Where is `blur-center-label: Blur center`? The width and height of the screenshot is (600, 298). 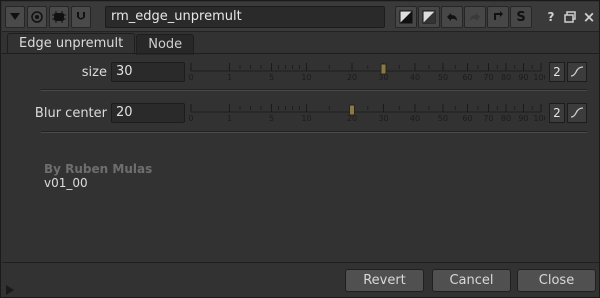 blur-center-label: Blur center is located at coordinates (70, 113).